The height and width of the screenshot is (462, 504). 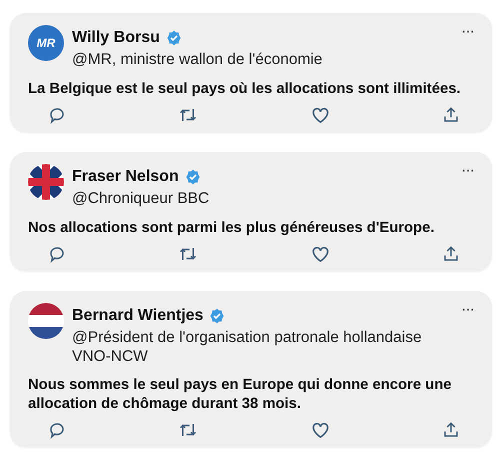 I want to click on author-name: Fraser Nelson, so click(x=125, y=177).